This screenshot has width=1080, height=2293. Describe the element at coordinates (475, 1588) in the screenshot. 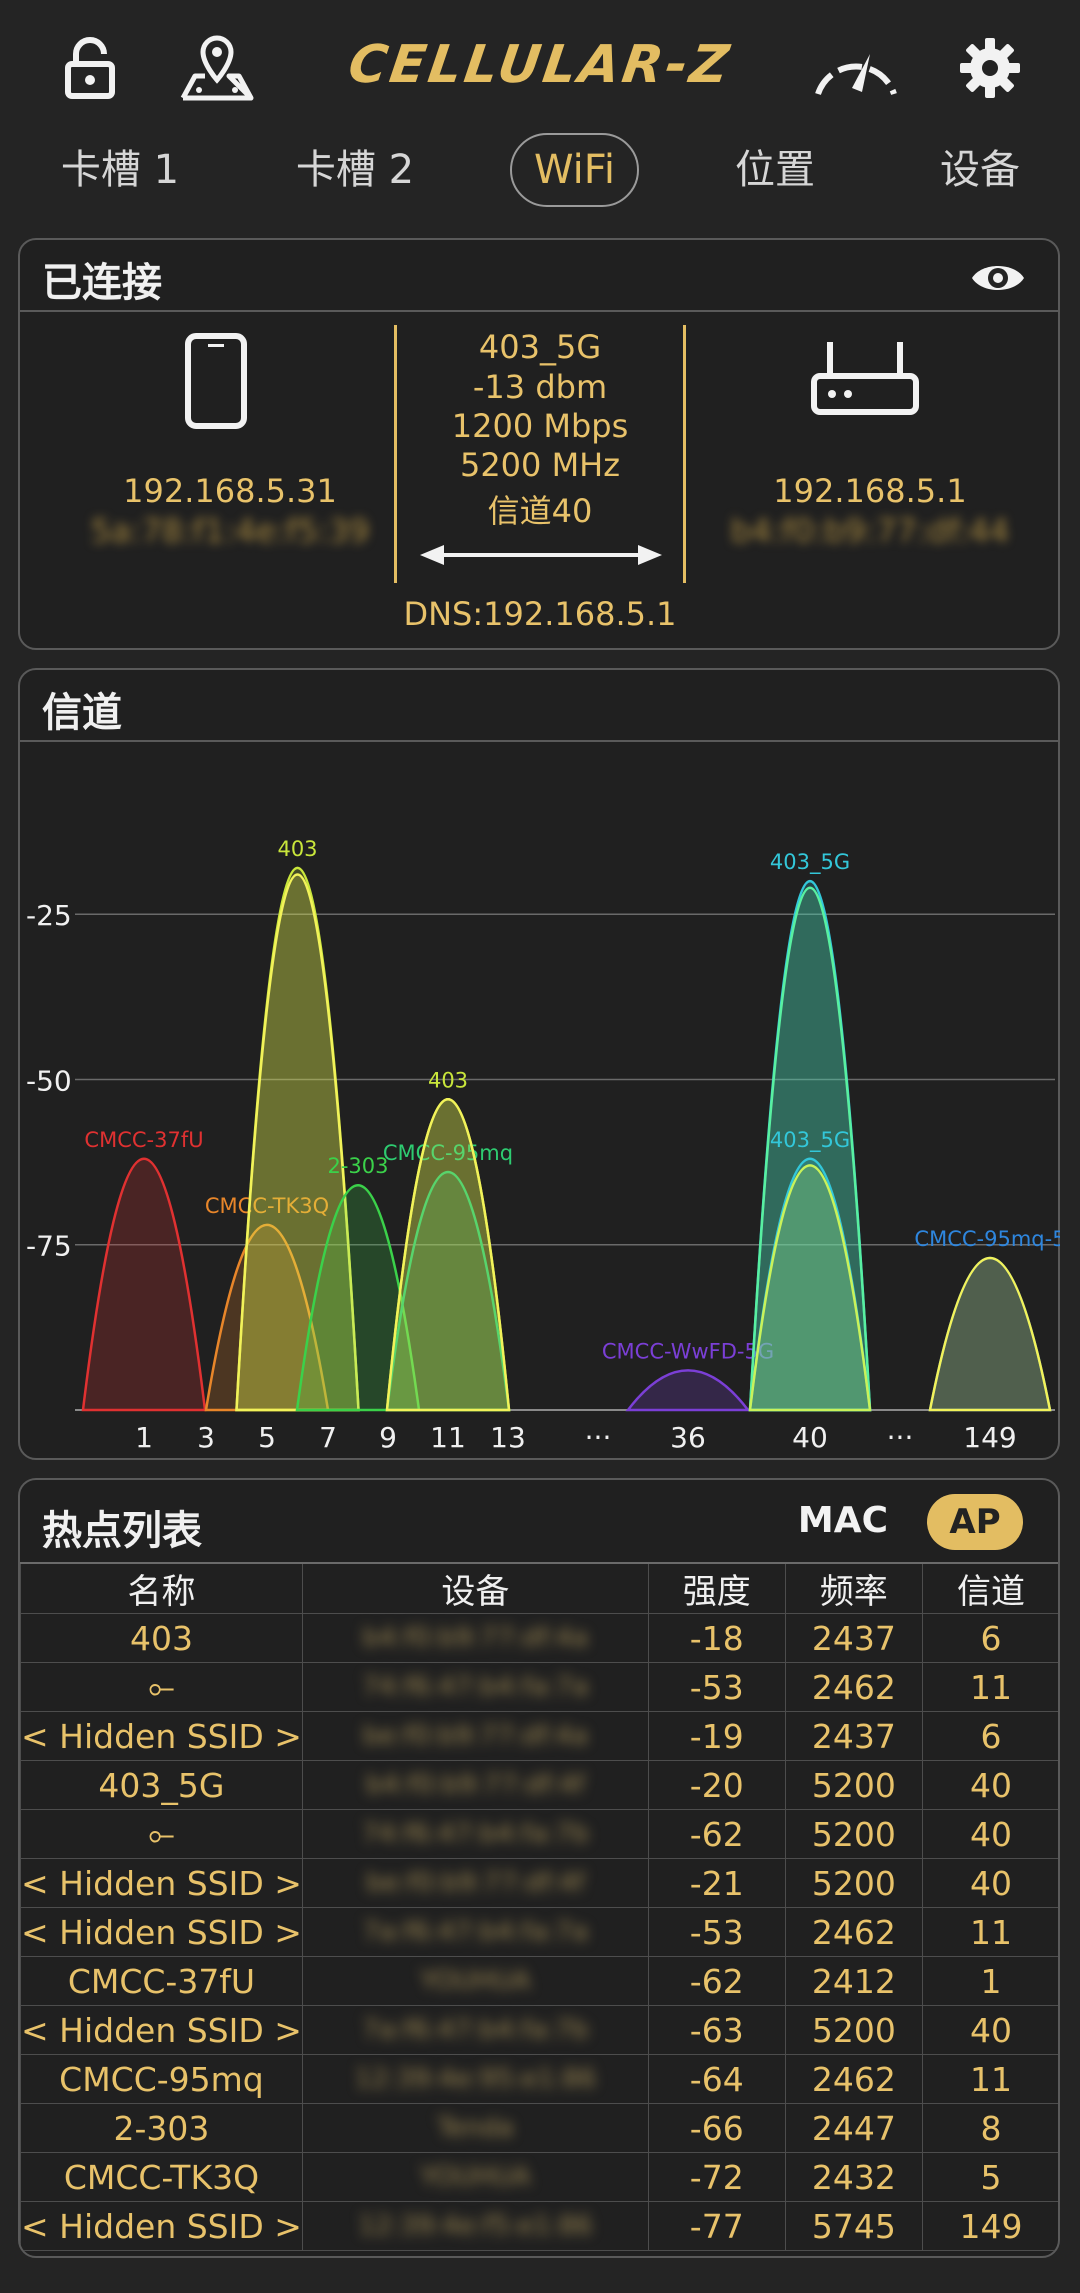

I see `col-device: 设备` at that location.